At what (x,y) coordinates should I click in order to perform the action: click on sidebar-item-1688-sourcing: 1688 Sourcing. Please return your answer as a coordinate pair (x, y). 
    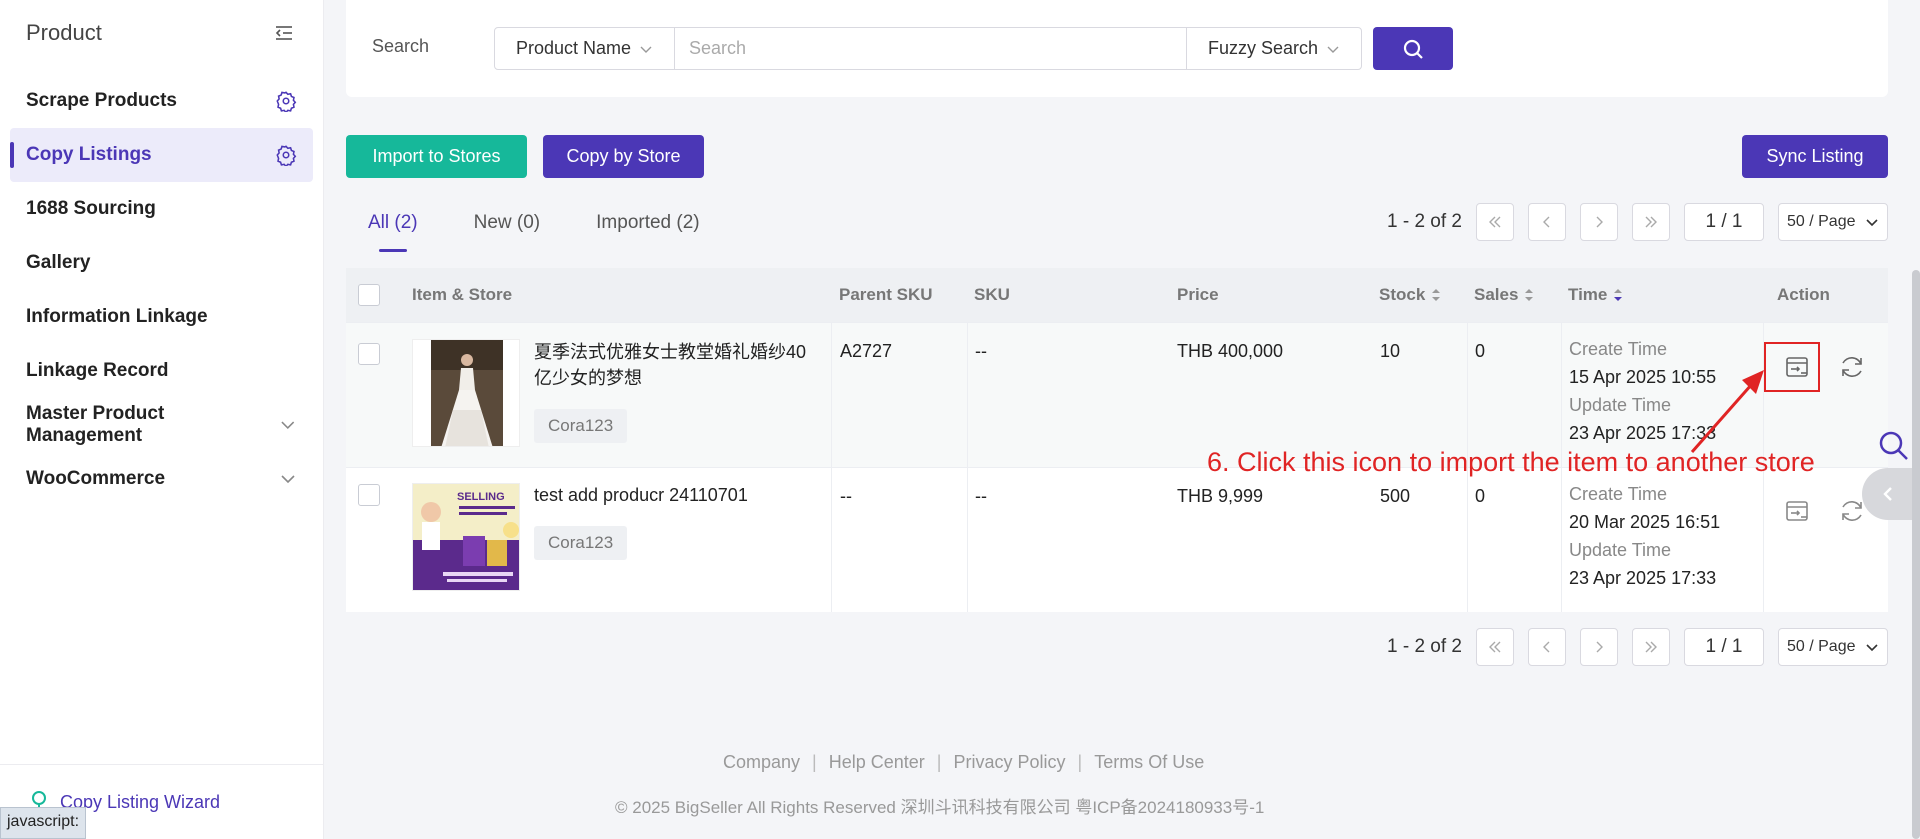
    Looking at the image, I should click on (161, 209).